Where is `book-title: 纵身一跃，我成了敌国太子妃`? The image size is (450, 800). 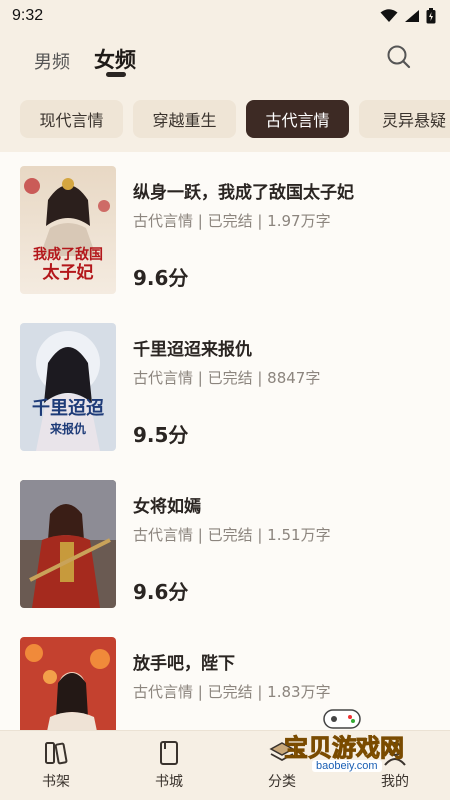
book-title: 纵身一跃，我成了敌国太子妃 is located at coordinates (243, 193).